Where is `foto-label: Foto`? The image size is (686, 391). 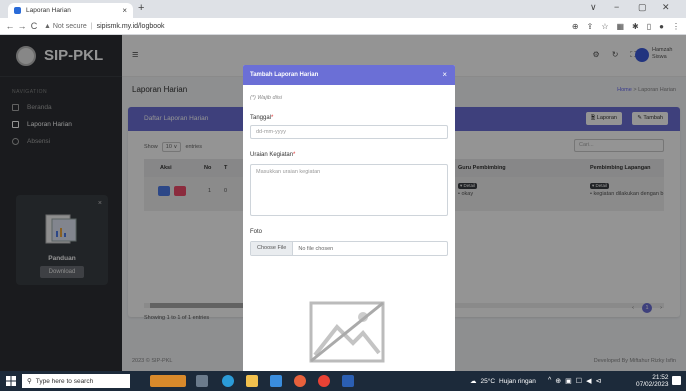
foto-label: Foto is located at coordinates (256, 232).